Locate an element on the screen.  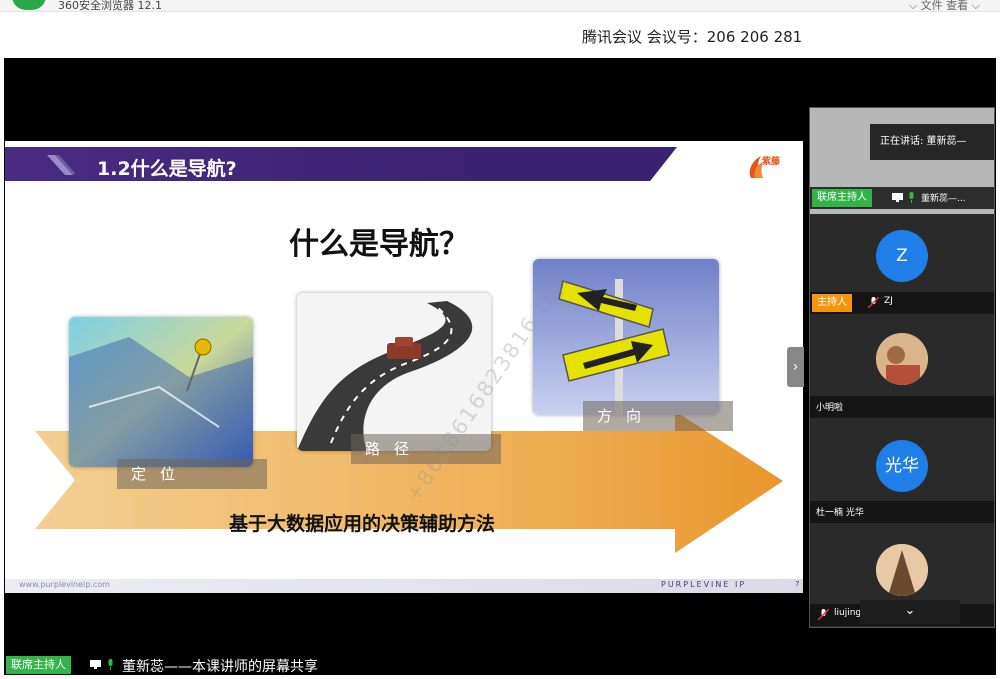
browser-title-bar: 360安全浏览器 12.1 ⌵ 文件 查看 ⌵ is located at coordinates (500, 6).